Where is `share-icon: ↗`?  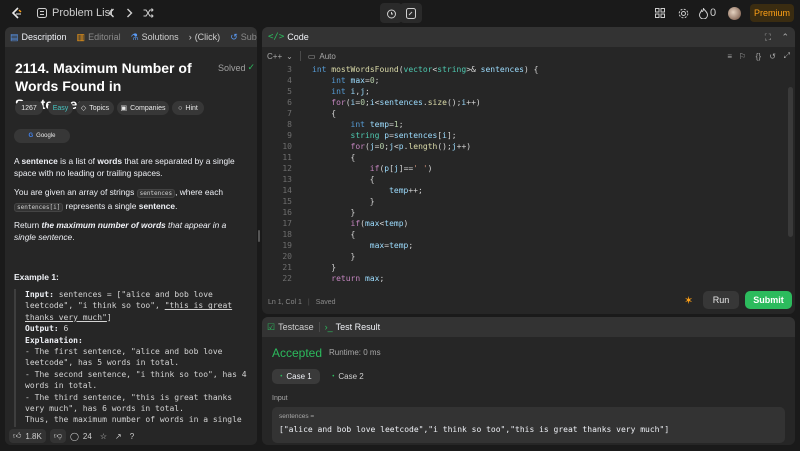
share-icon: ↗ is located at coordinates (118, 436).